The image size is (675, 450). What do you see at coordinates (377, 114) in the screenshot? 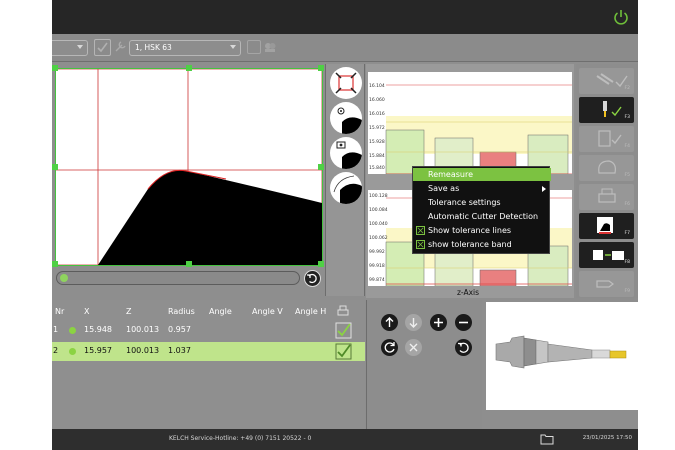
I see `y-tick: 16.016` at bounding box center [377, 114].